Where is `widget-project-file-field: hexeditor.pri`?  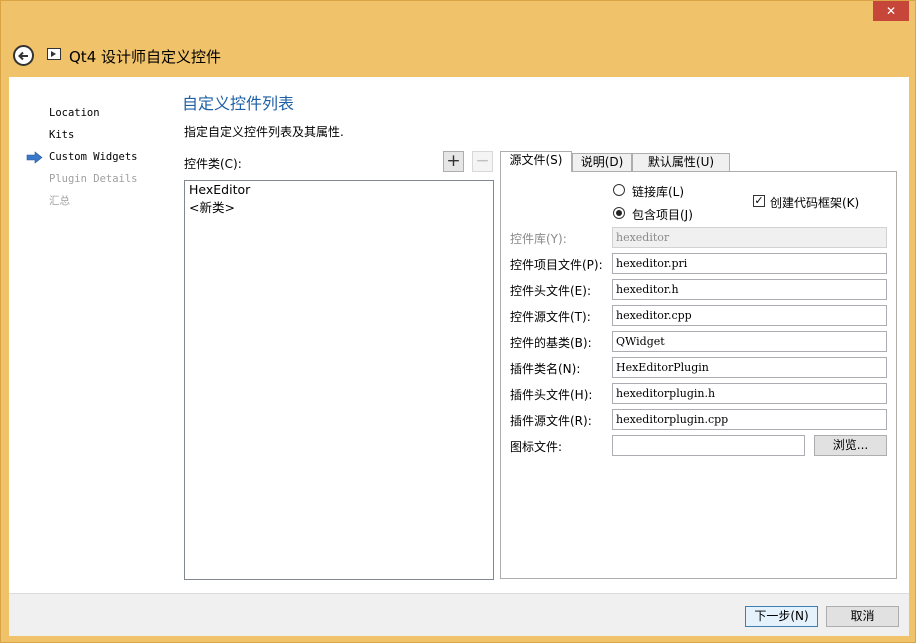 widget-project-file-field: hexeditor.pri is located at coordinates (749, 263).